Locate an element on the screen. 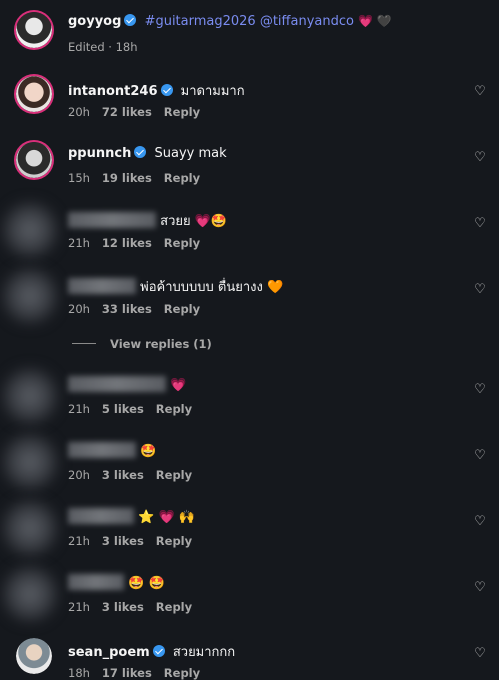  comment-line: 🤩 is located at coordinates (112, 450).